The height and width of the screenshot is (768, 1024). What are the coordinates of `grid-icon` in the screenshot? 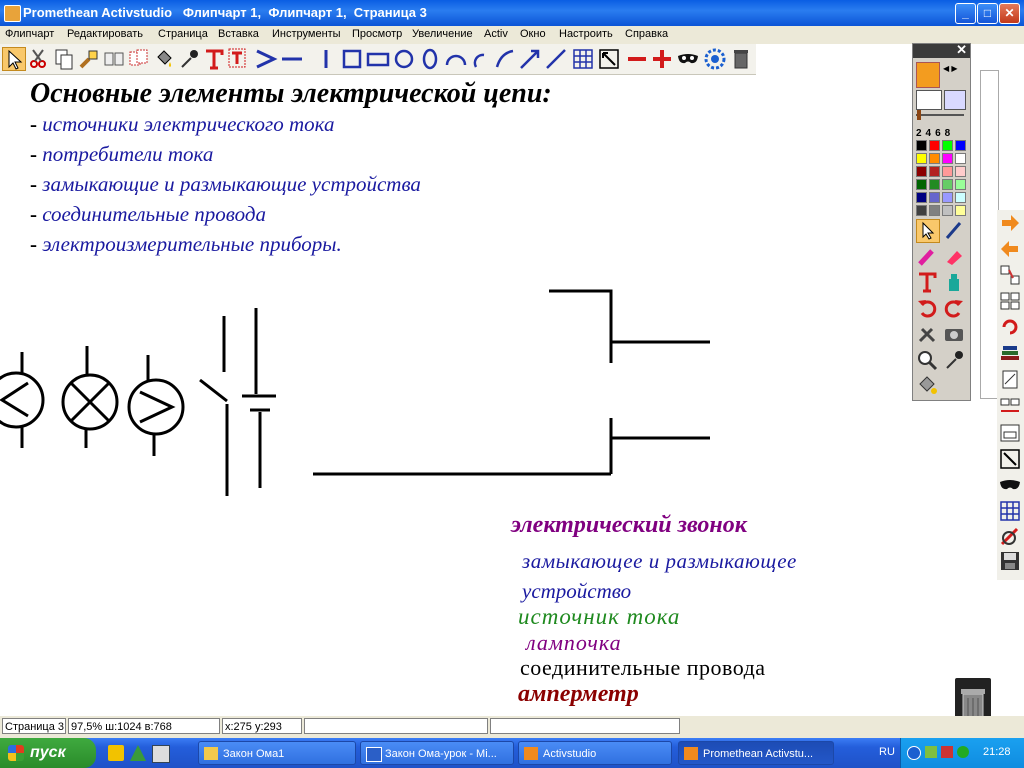 It's located at (1010, 511).